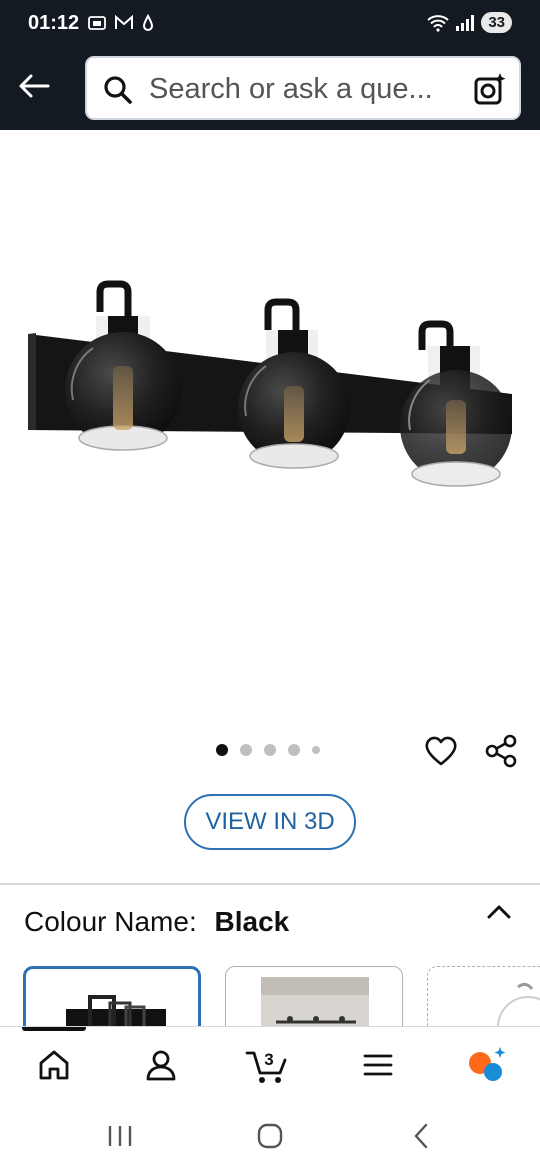  I want to click on status-bar: 01:12 33, so click(270, 25).